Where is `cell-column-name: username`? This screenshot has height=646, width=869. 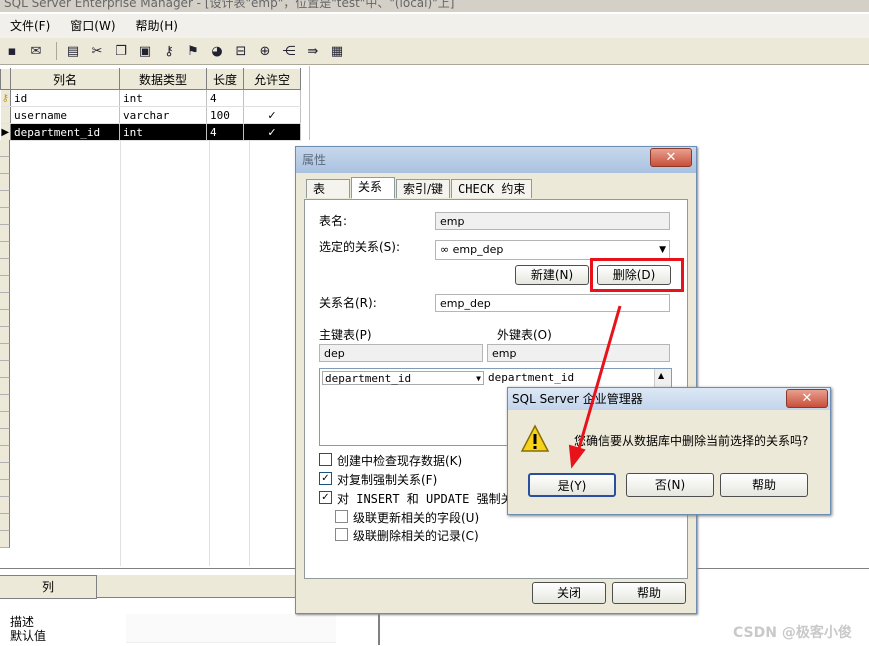
cell-column-name: username is located at coordinates (65, 115).